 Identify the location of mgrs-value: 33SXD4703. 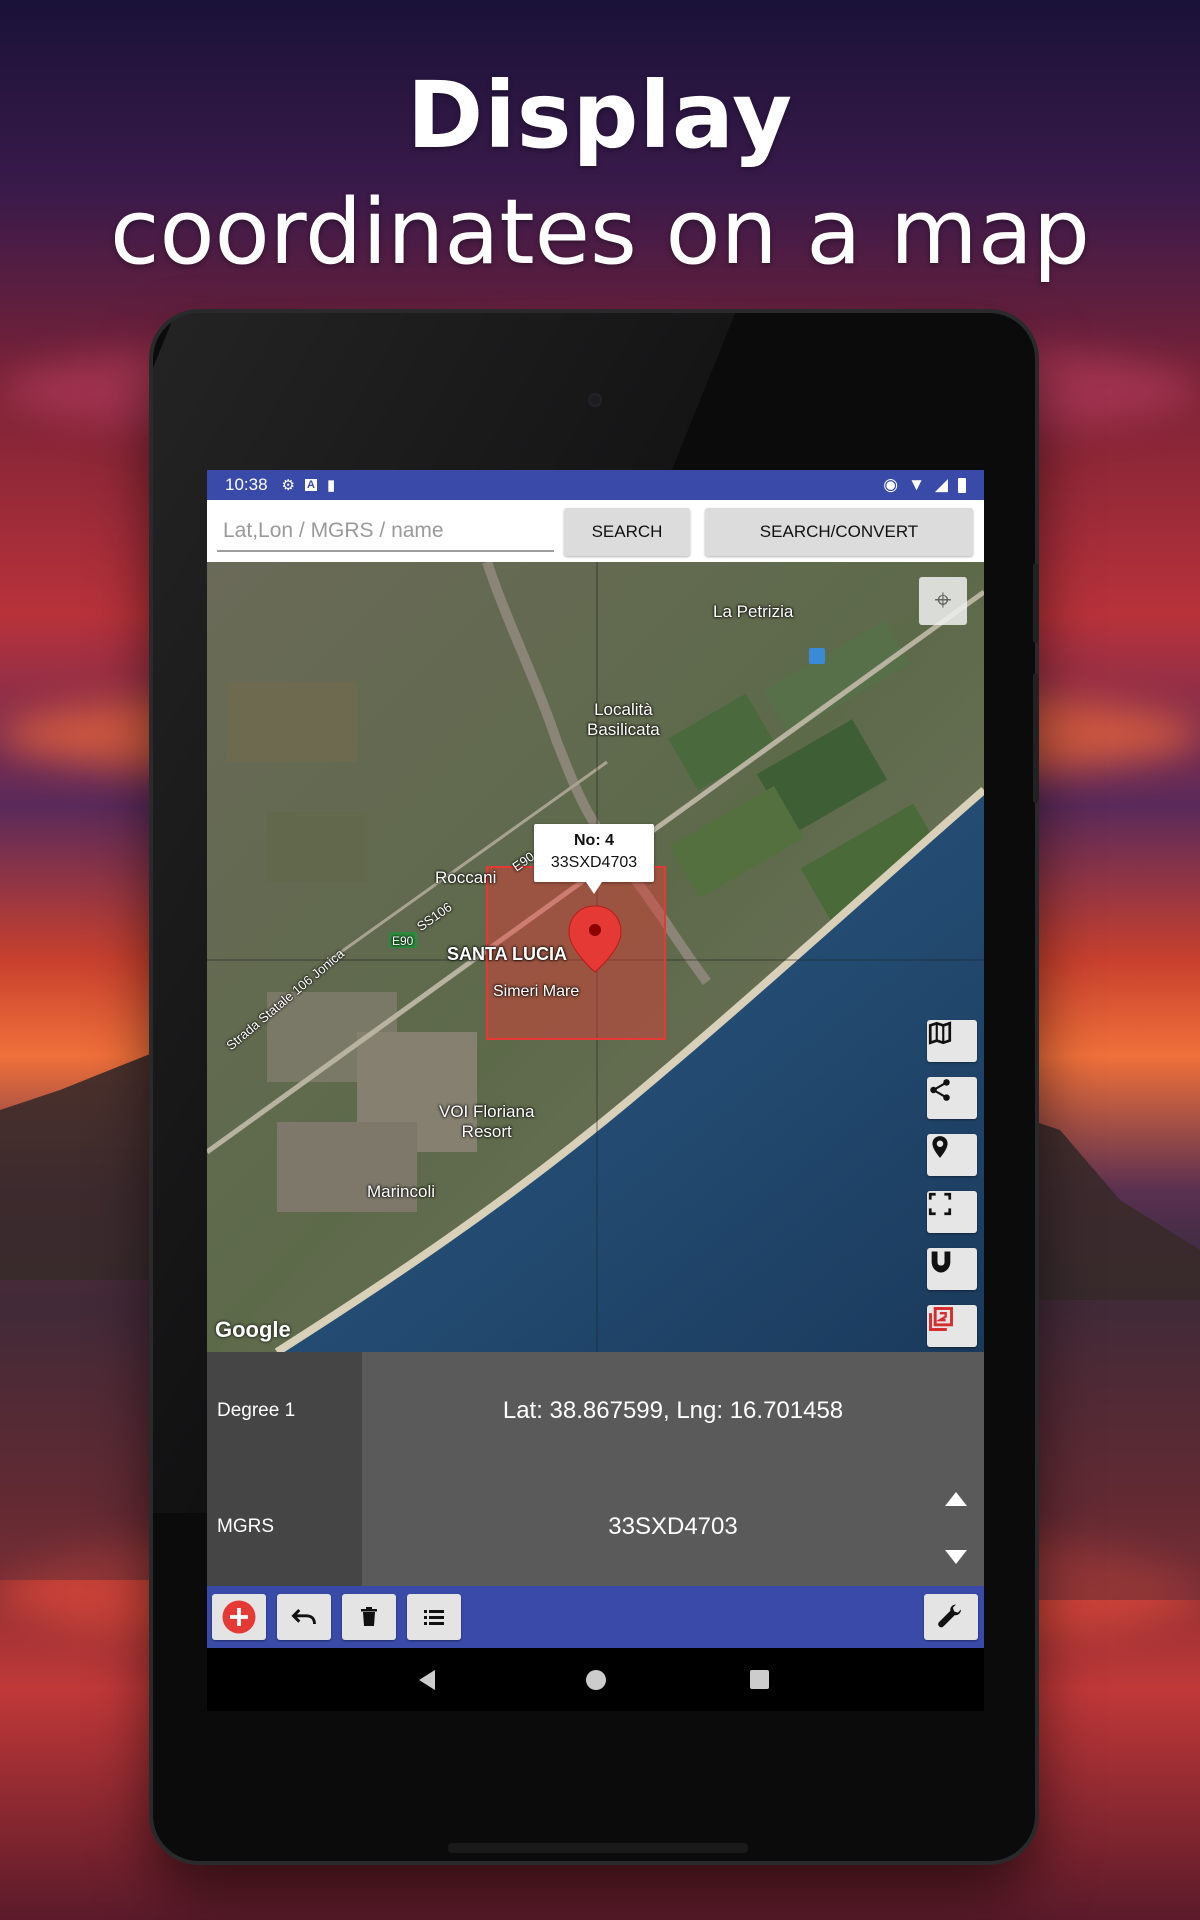
(673, 1527).